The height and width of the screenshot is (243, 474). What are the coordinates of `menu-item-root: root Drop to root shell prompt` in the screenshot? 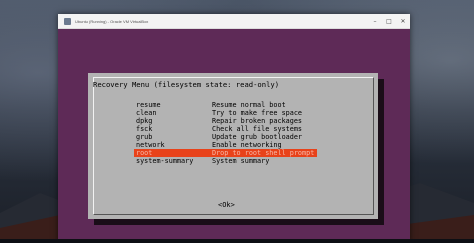 It's located at (225, 153).